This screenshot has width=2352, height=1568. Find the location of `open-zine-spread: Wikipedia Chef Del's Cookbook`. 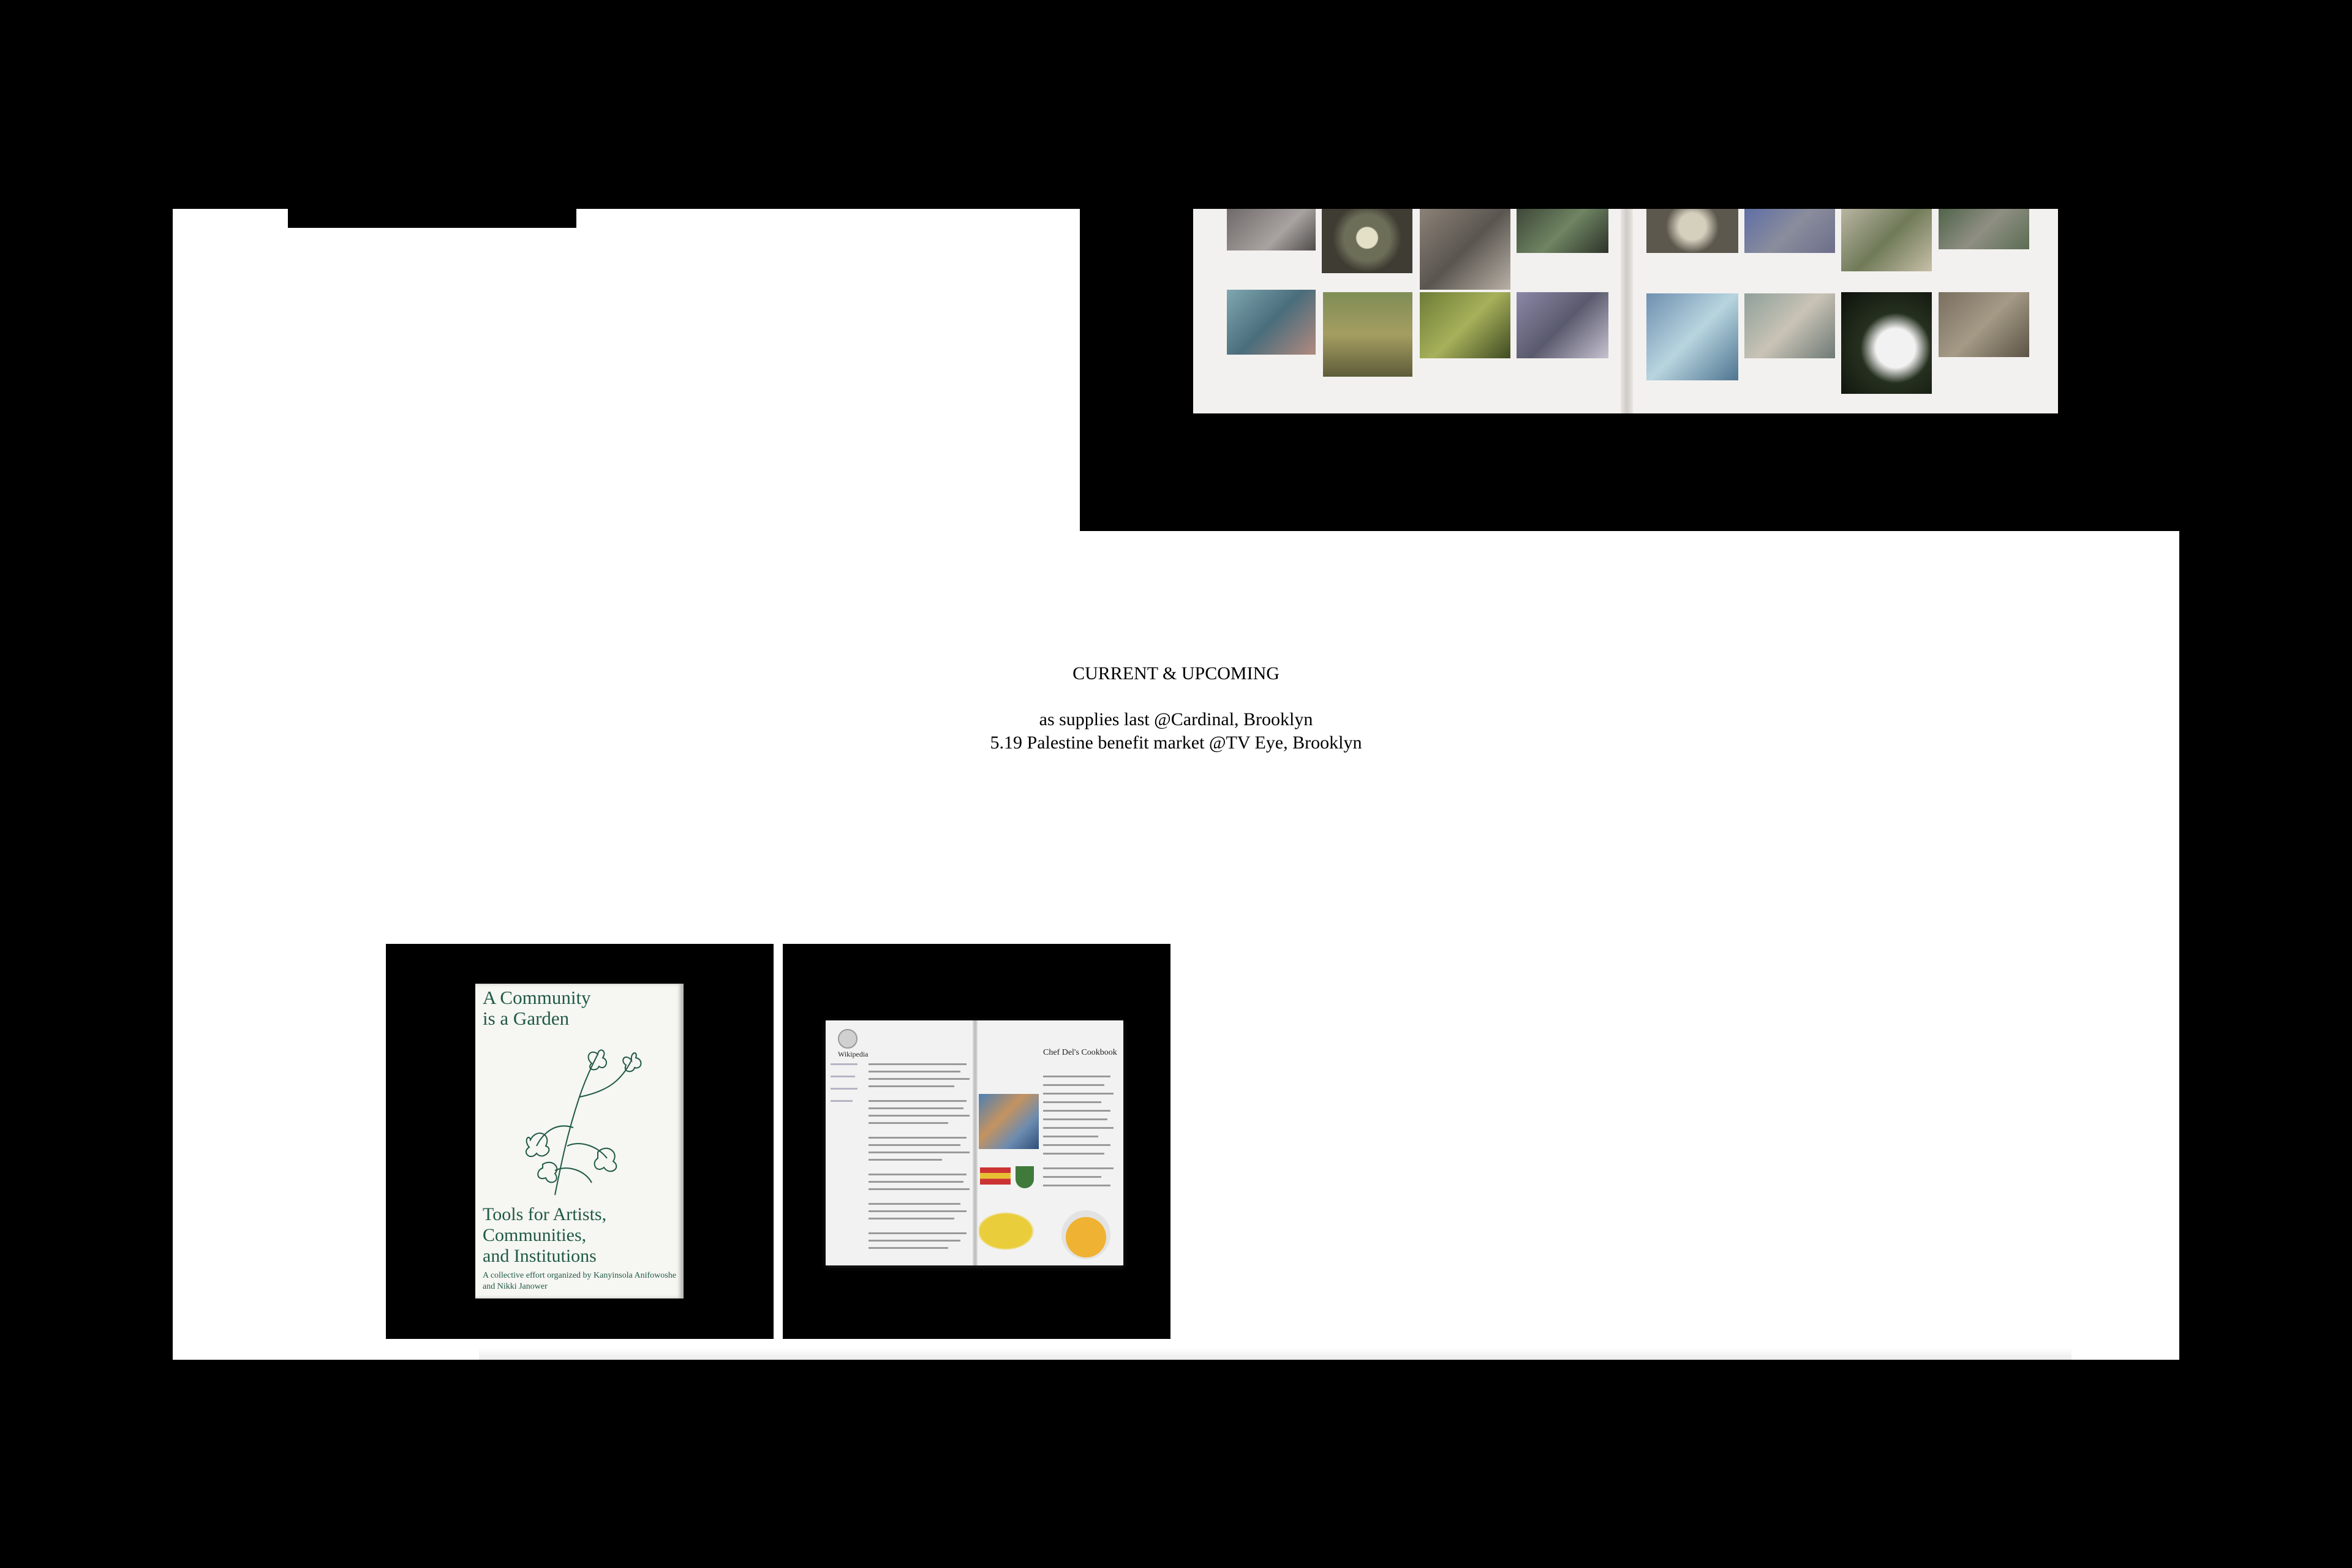

open-zine-spread: Wikipedia Chef Del's Cookbook is located at coordinates (975, 1142).